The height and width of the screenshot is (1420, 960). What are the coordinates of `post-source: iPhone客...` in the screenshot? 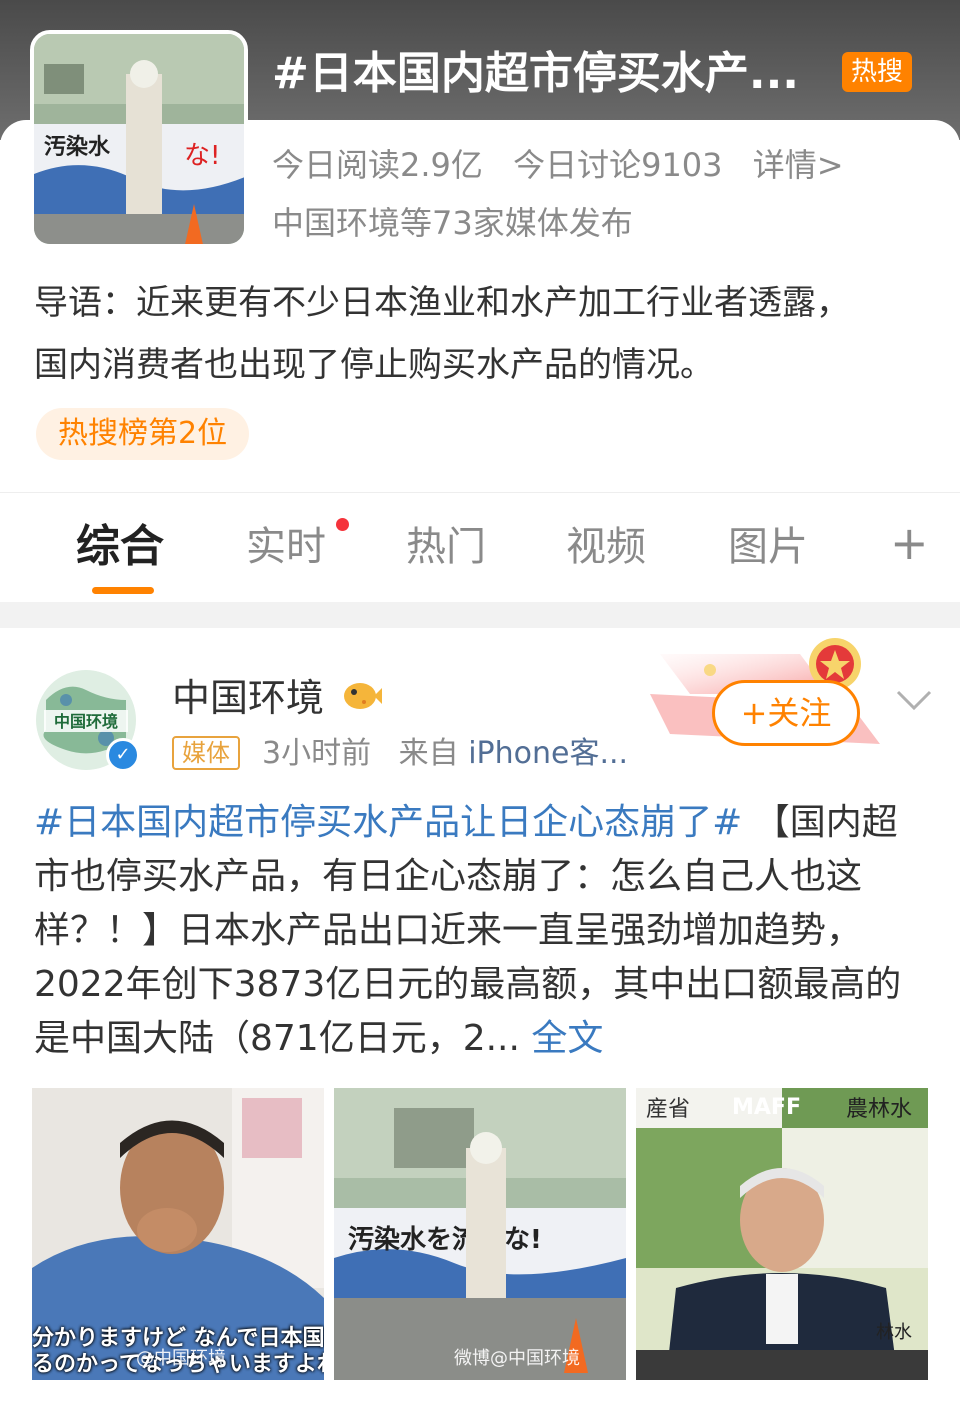 It's located at (548, 753).